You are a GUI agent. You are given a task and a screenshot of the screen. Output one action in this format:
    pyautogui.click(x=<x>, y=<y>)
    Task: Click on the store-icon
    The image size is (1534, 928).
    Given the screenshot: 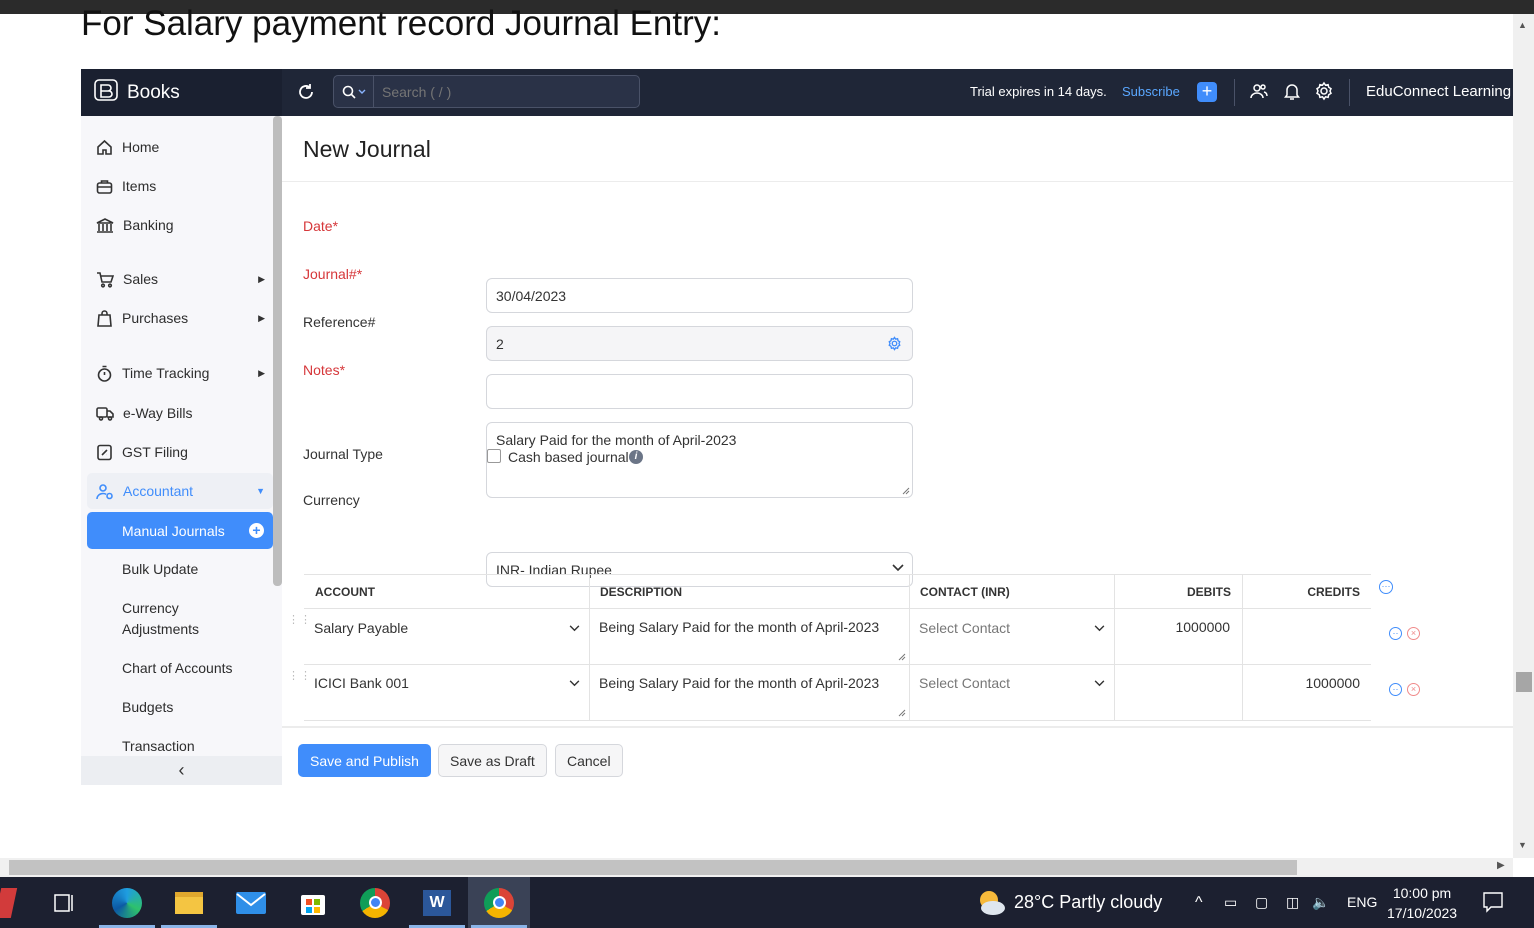 What is the action you would take?
    pyautogui.click(x=313, y=902)
    